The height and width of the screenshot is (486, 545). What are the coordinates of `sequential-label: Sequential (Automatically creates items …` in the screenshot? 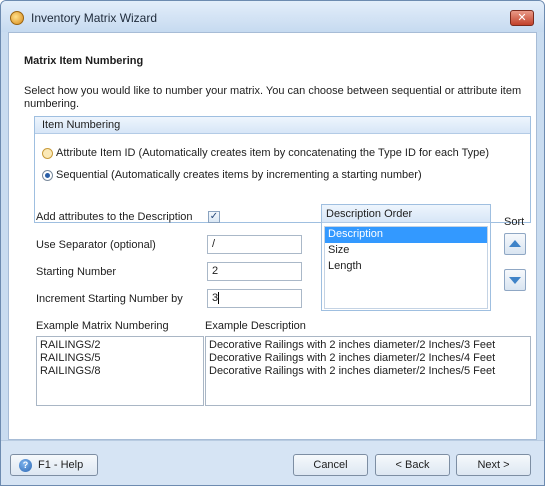 It's located at (239, 175).